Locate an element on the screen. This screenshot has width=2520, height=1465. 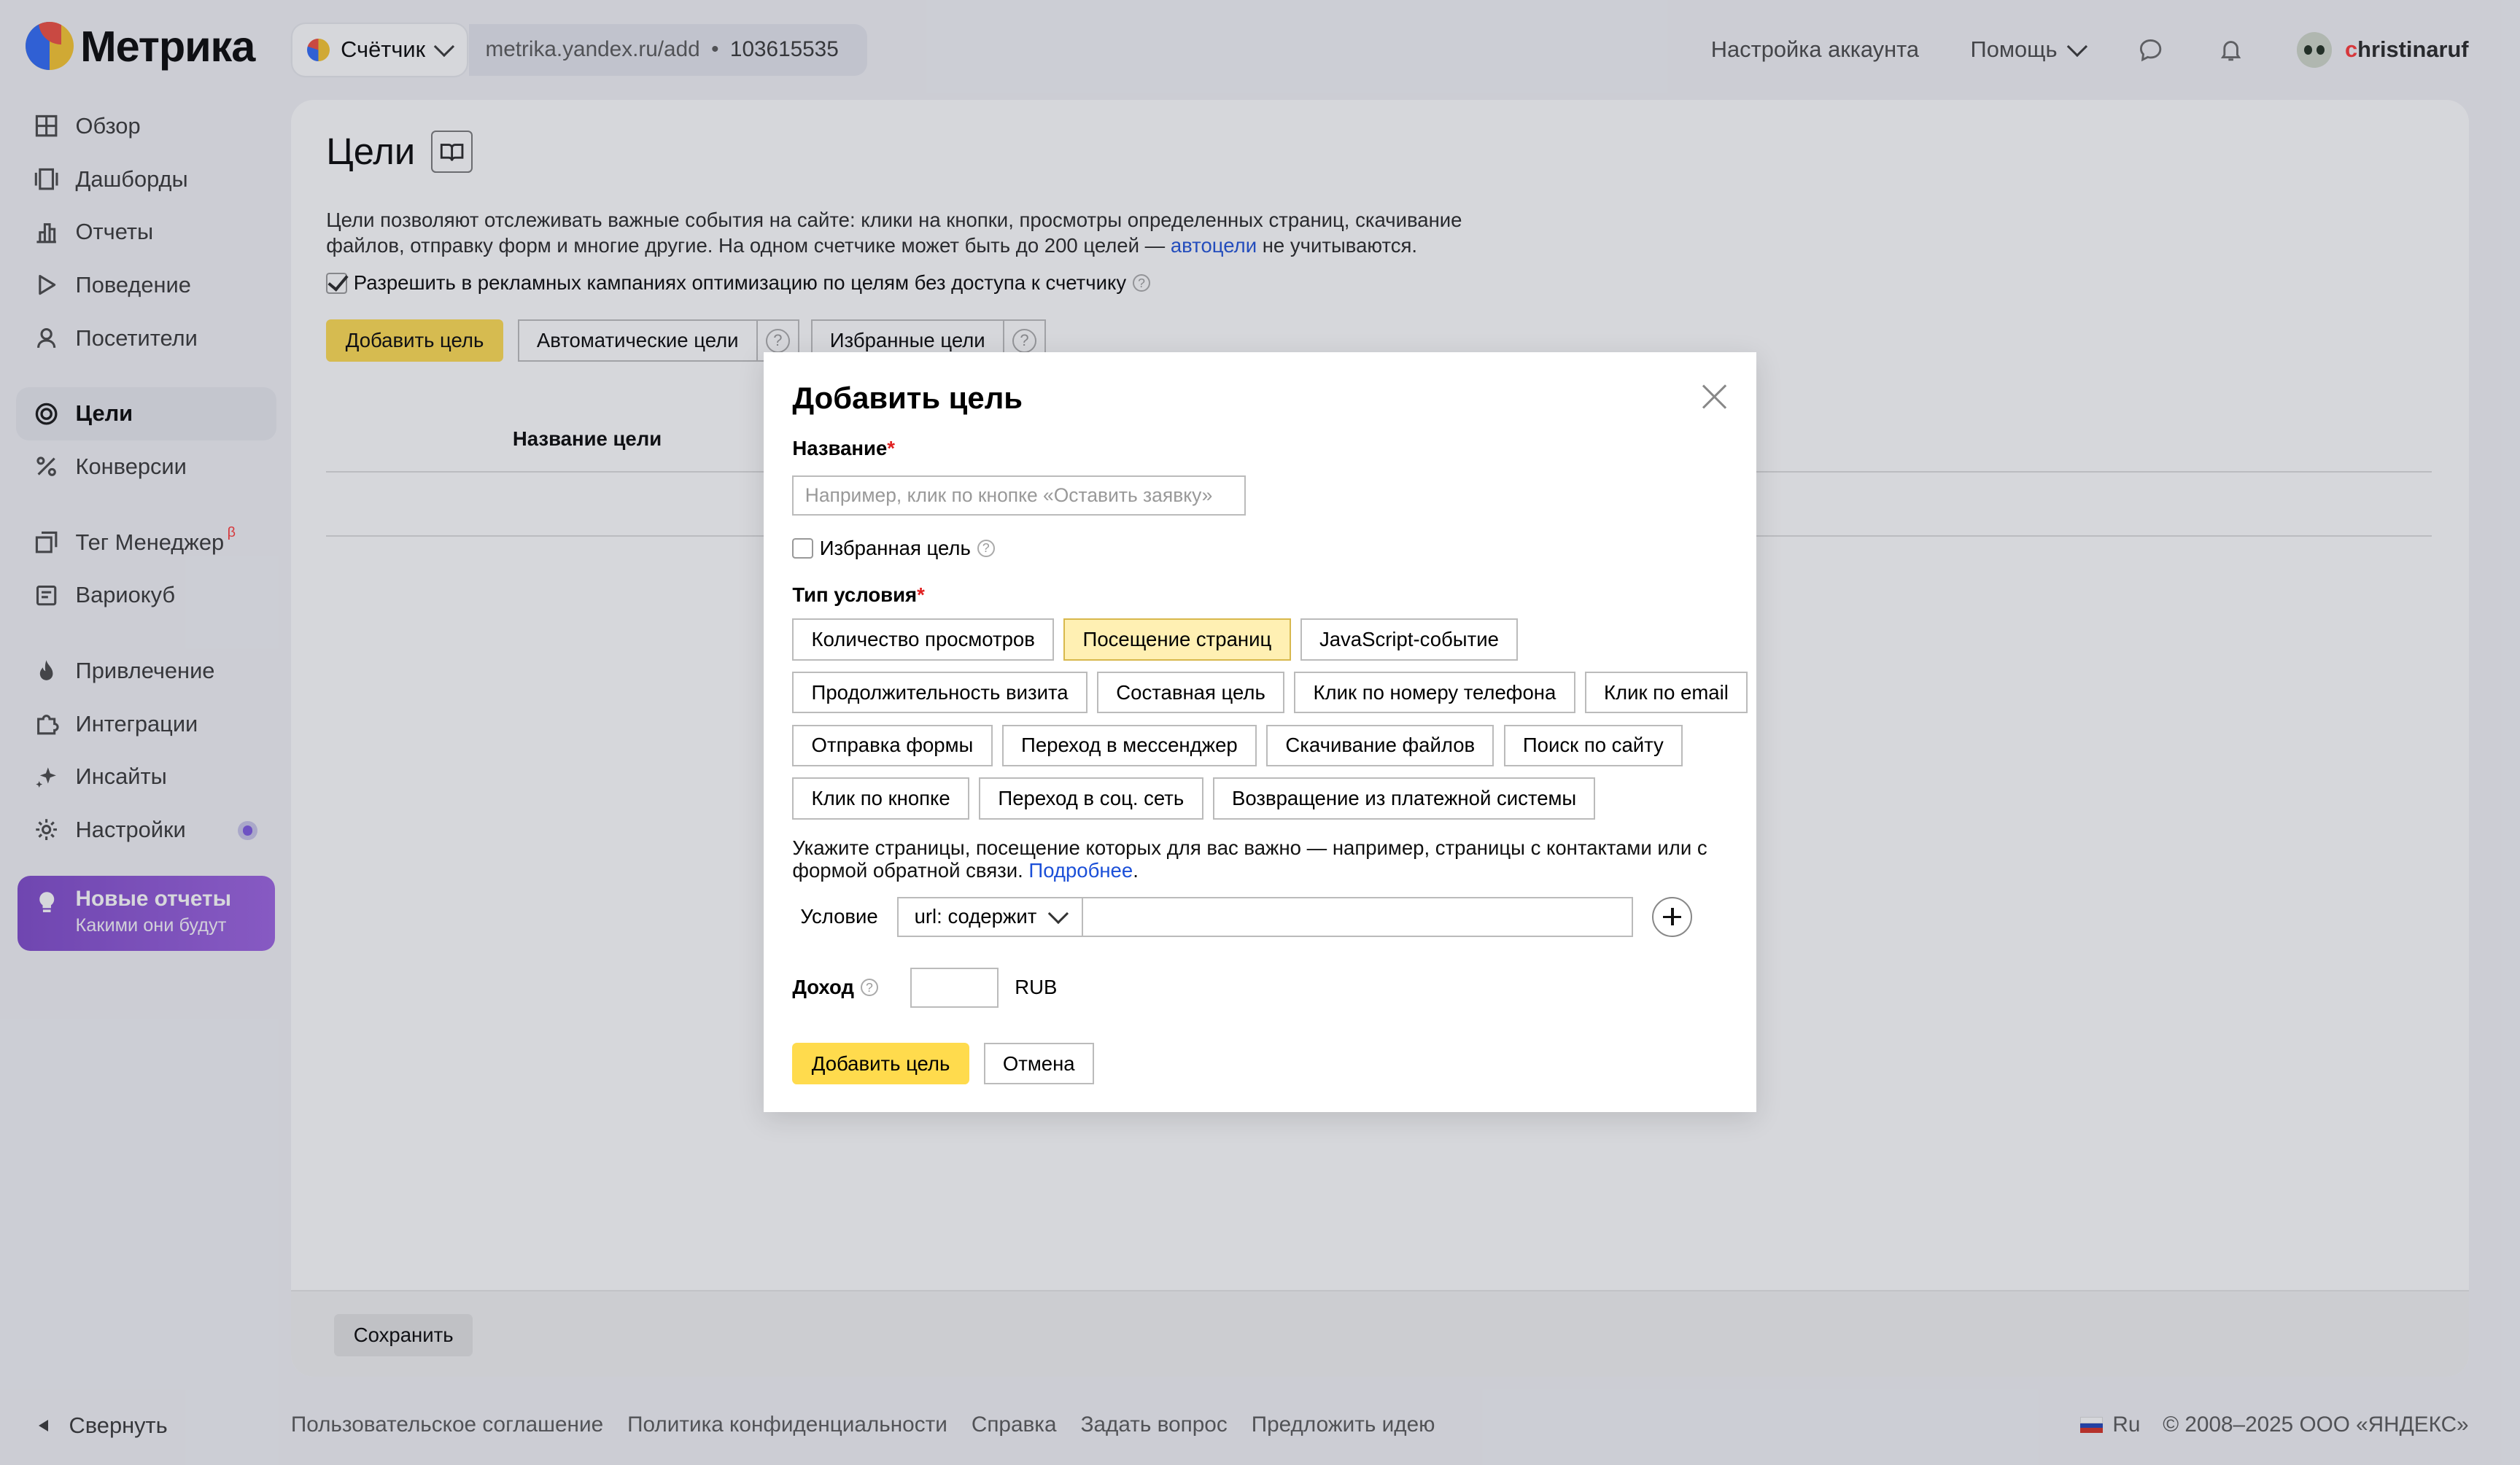
type-file-download: Скачивание файлов is located at coordinates (1380, 745).